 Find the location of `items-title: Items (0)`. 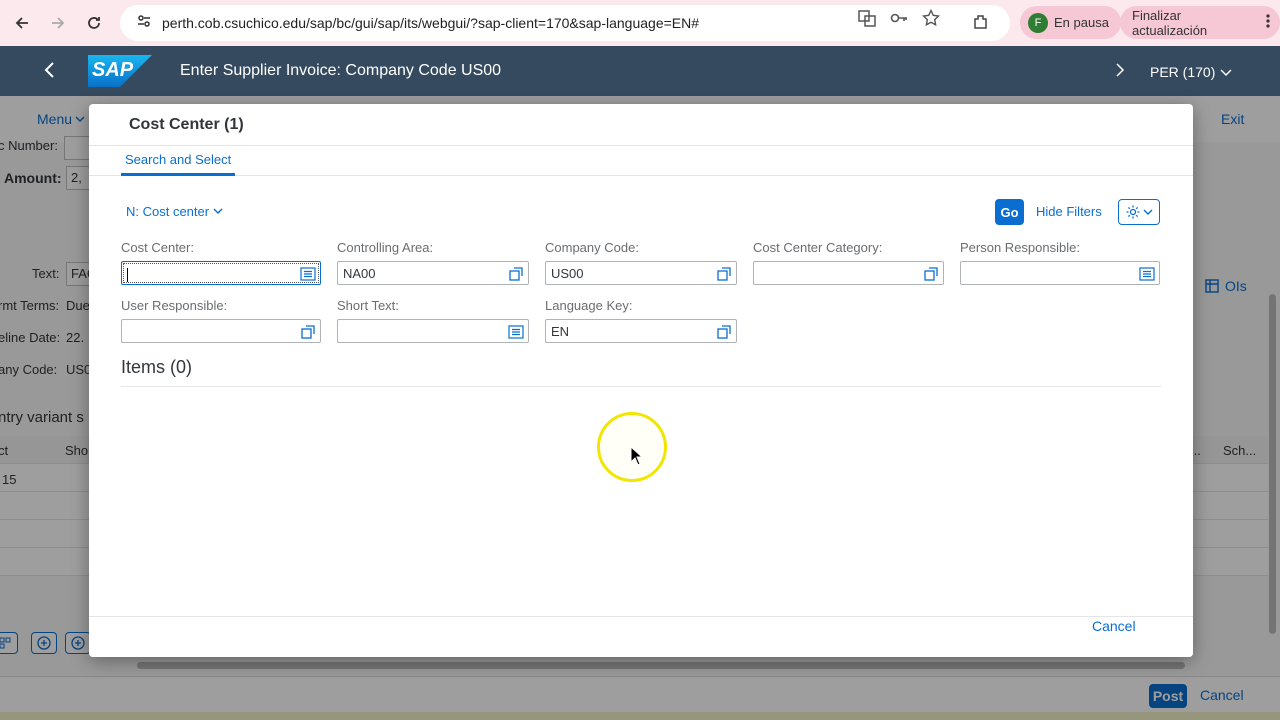

items-title: Items (0) is located at coordinates (157, 367).